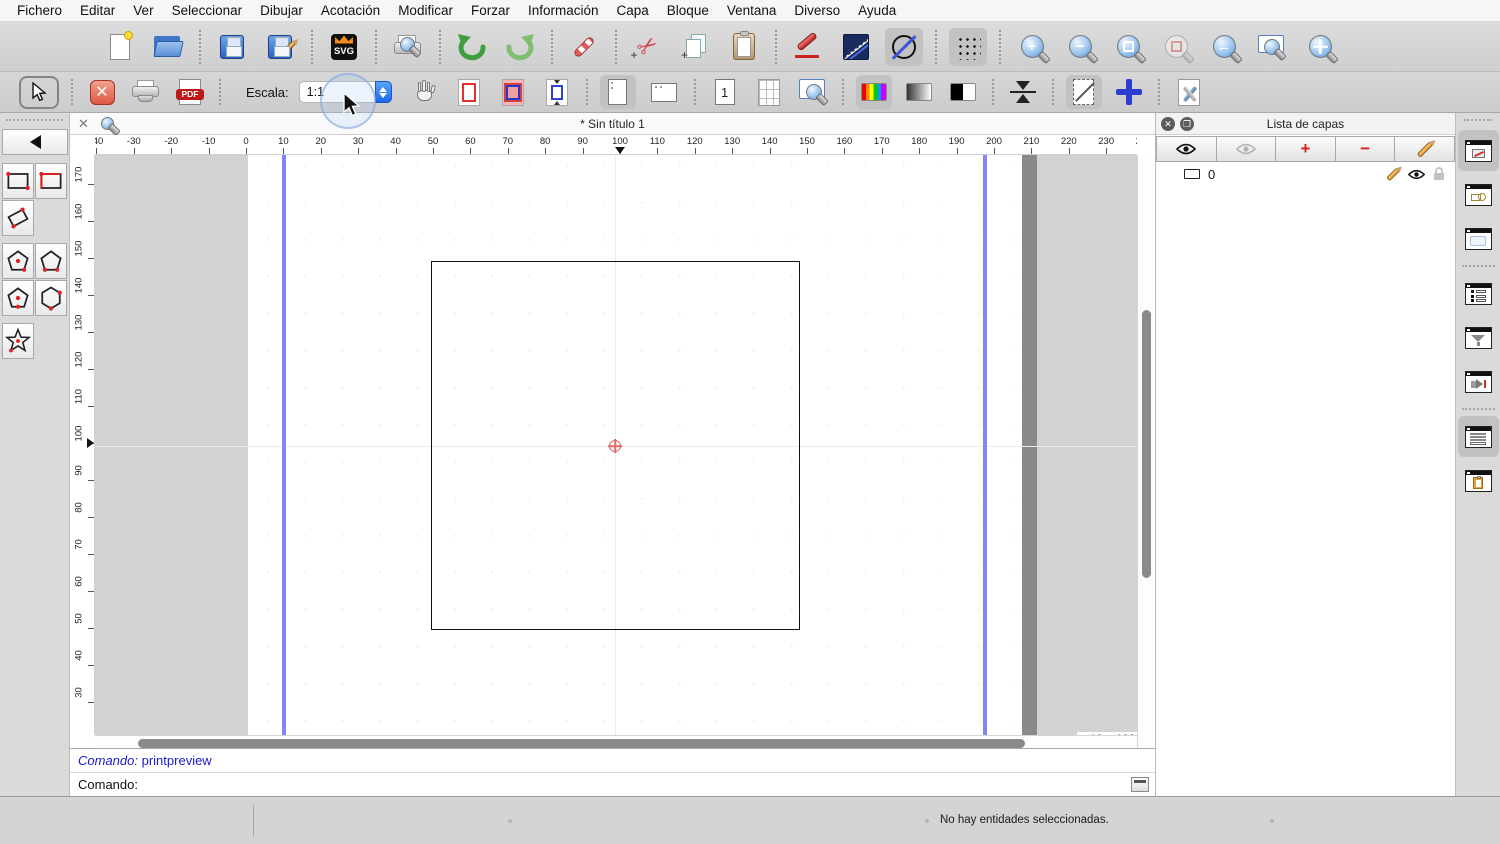  Describe the element at coordinates (280, 47) in the screenshot. I see `save-as-button` at that location.